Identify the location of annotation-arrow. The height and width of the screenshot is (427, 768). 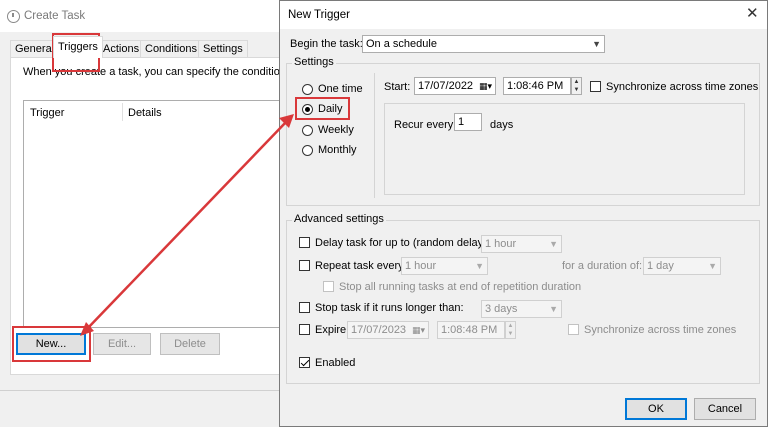
(187, 225).